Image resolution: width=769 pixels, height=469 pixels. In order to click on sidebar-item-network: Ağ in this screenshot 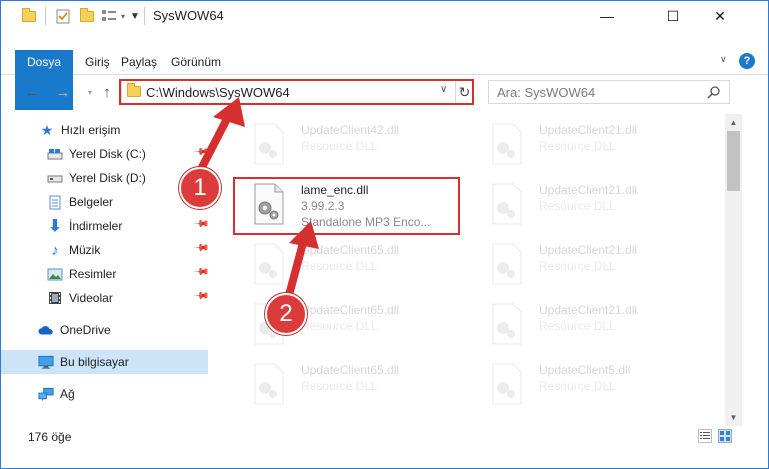, I will do `click(104, 394)`.